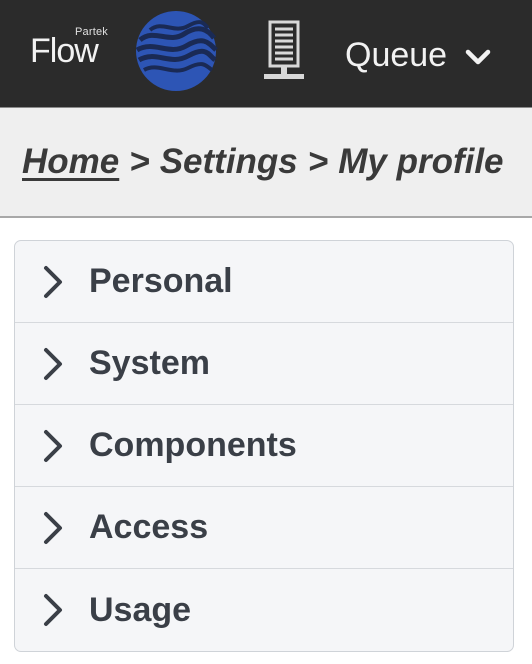 This screenshot has width=532, height=664. I want to click on breadcrumb: Home > Settings > My profile, so click(263, 162).